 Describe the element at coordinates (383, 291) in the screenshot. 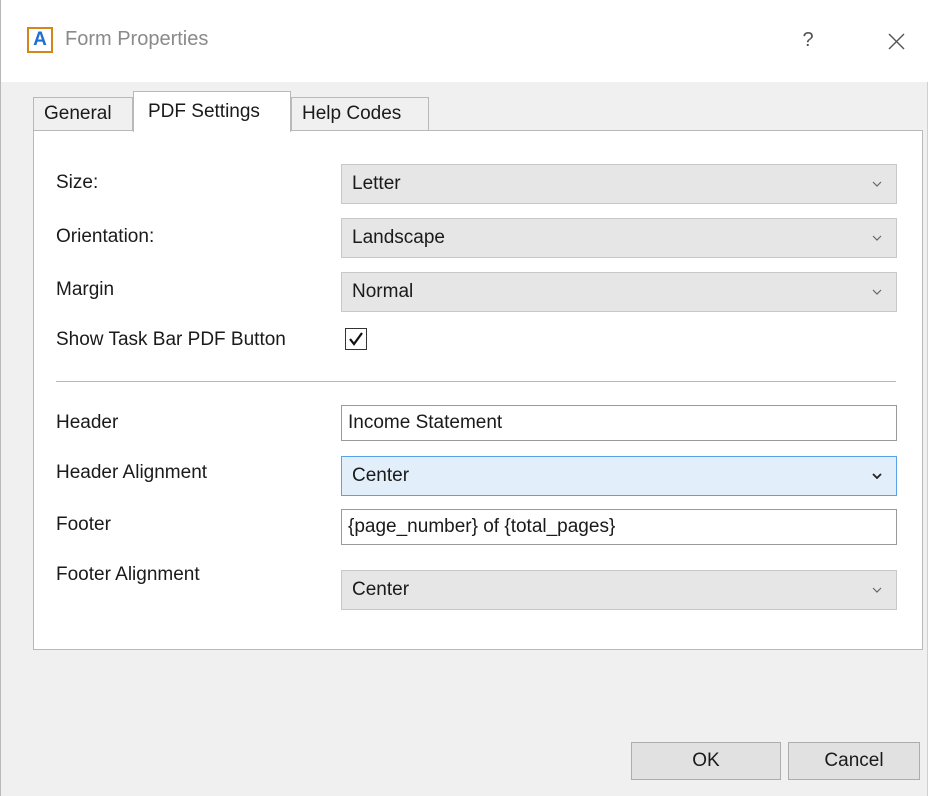

I see `margin-select-value: Normal` at that location.